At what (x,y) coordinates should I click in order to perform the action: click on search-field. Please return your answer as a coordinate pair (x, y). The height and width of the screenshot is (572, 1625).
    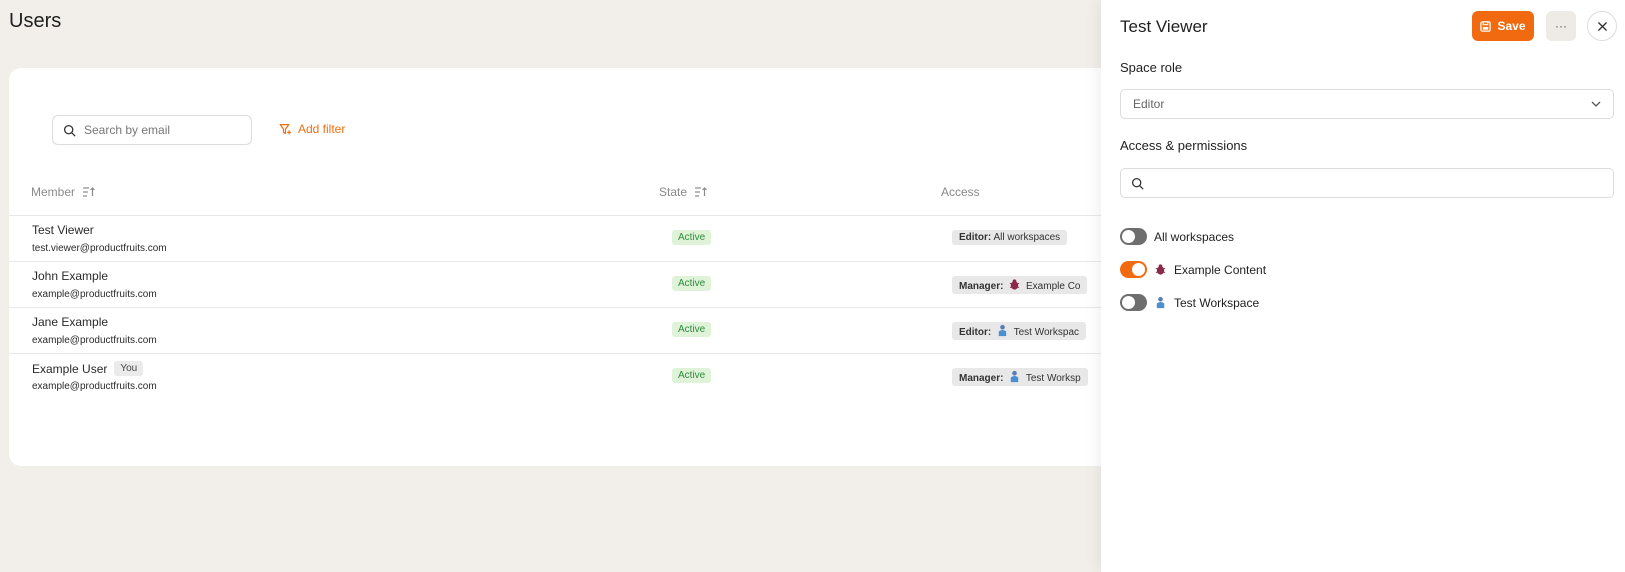
    Looking at the image, I should click on (152, 130).